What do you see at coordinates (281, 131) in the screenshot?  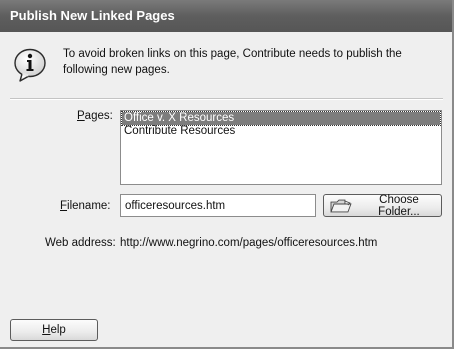 I see `list-item-contribute-resources: Contribute Resources` at bounding box center [281, 131].